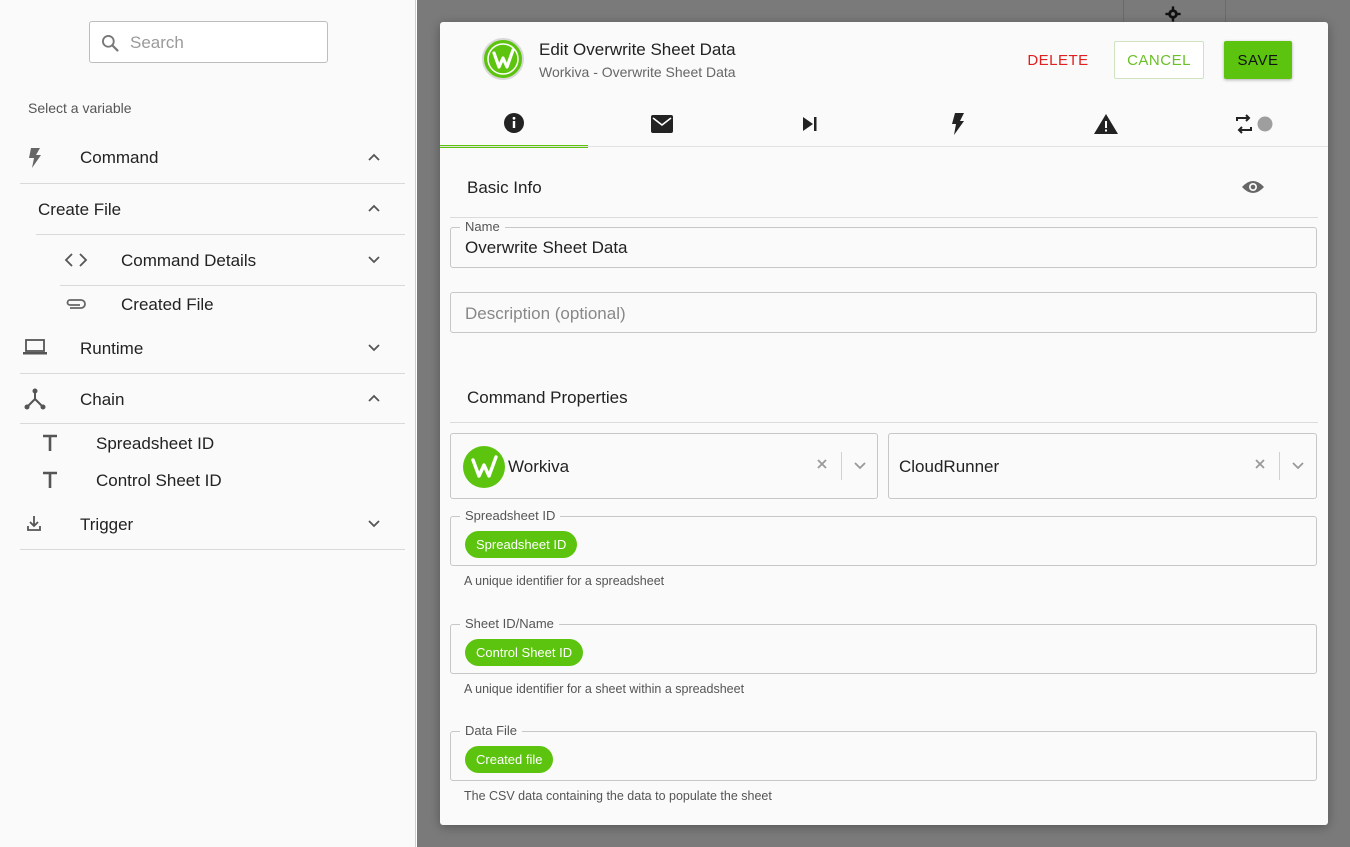 The height and width of the screenshot is (847, 1350). I want to click on sheet-id-chip: Control Sheet ID, so click(524, 652).